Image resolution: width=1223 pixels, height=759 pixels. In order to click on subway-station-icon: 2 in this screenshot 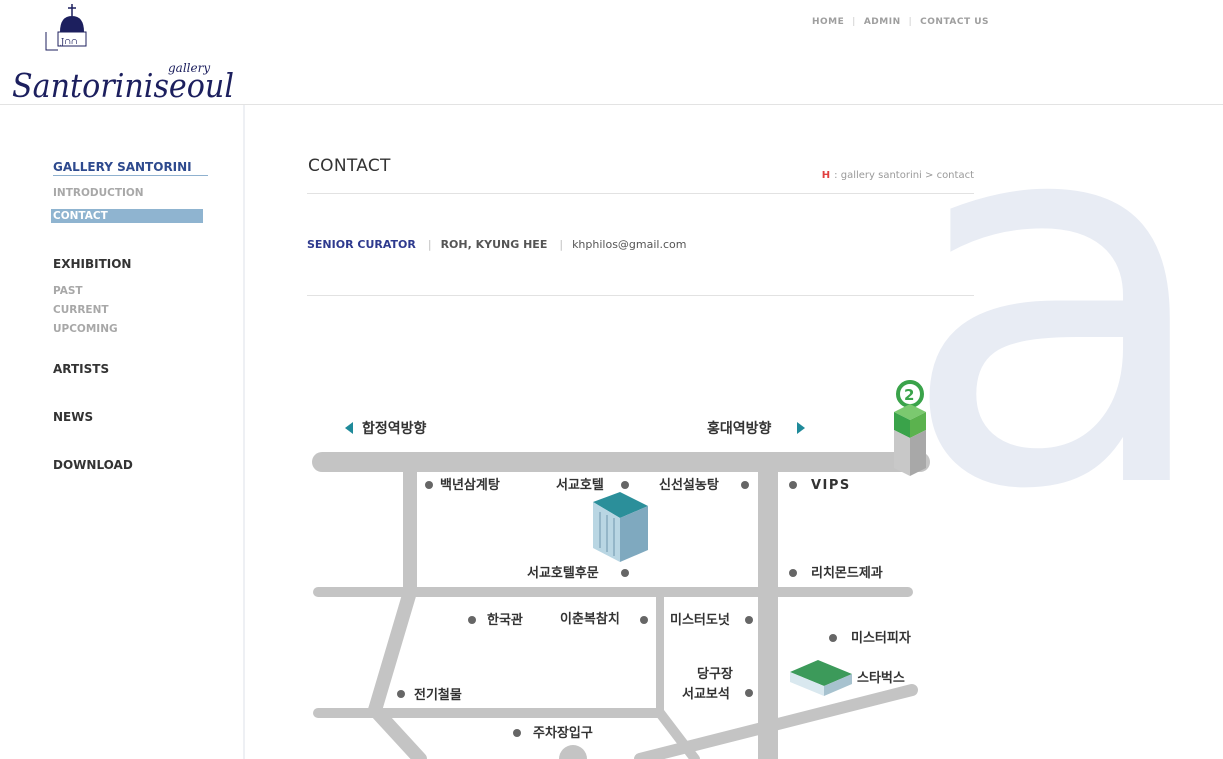, I will do `click(910, 428)`.